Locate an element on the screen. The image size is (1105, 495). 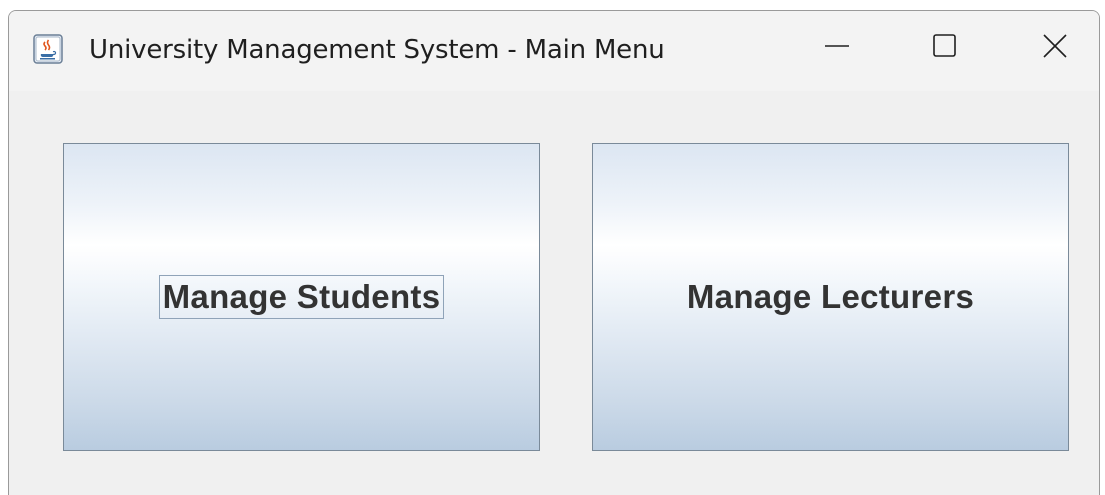
close-button is located at coordinates (1055, 48).